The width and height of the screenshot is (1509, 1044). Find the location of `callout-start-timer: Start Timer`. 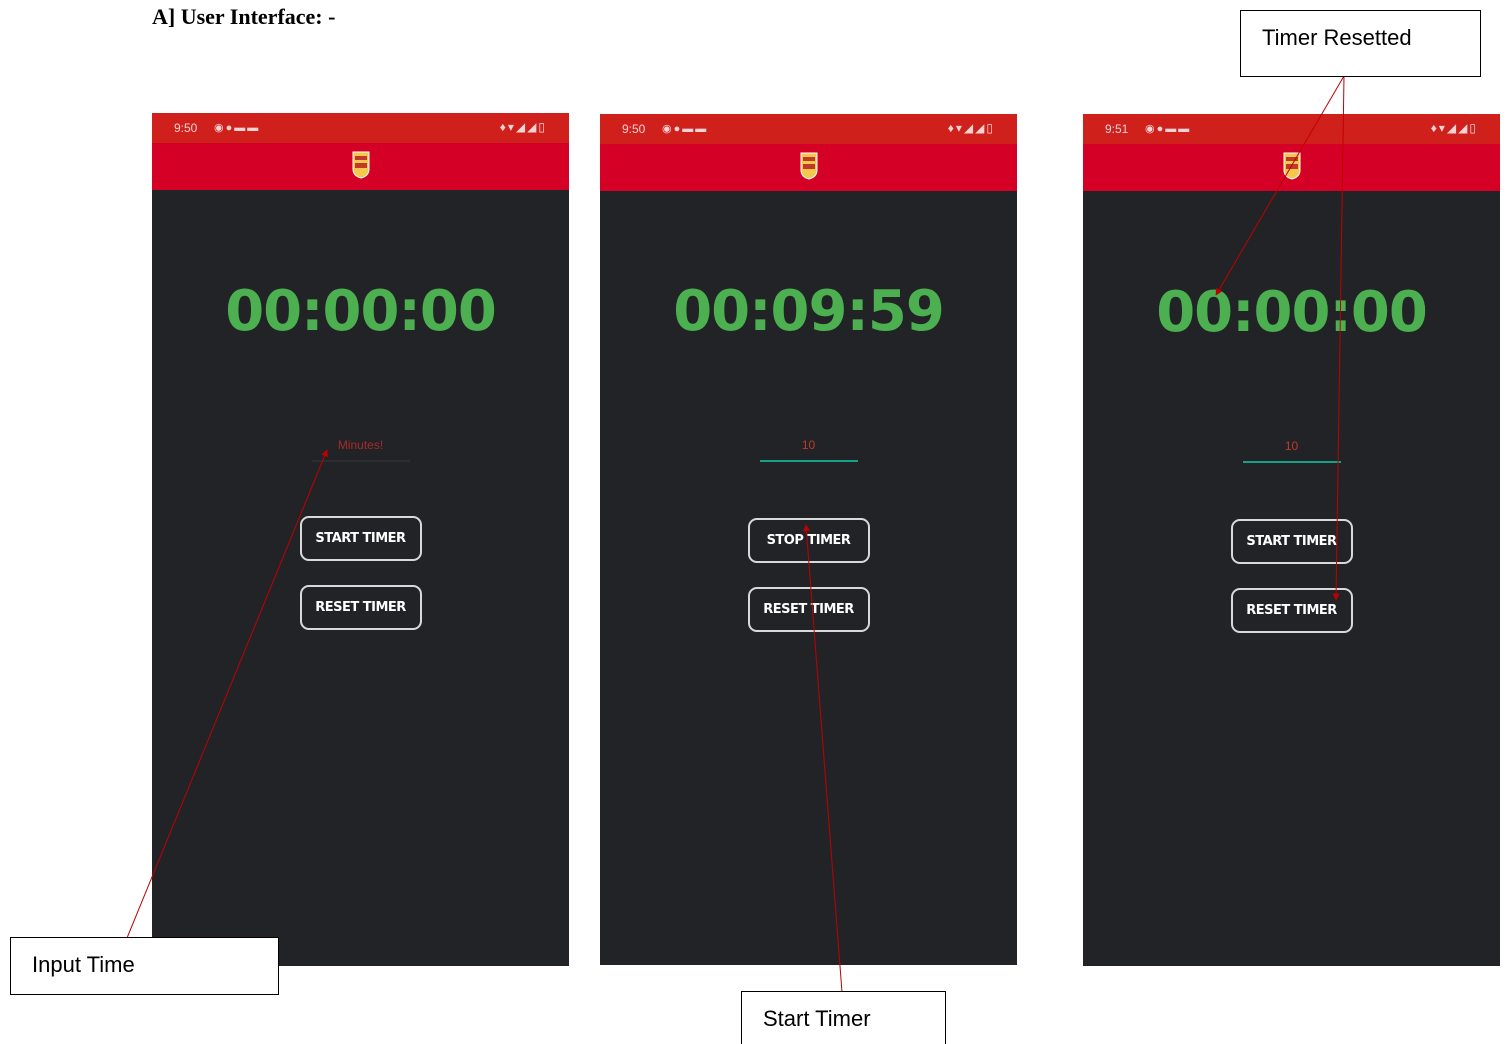

callout-start-timer: Start Timer is located at coordinates (843, 1017).